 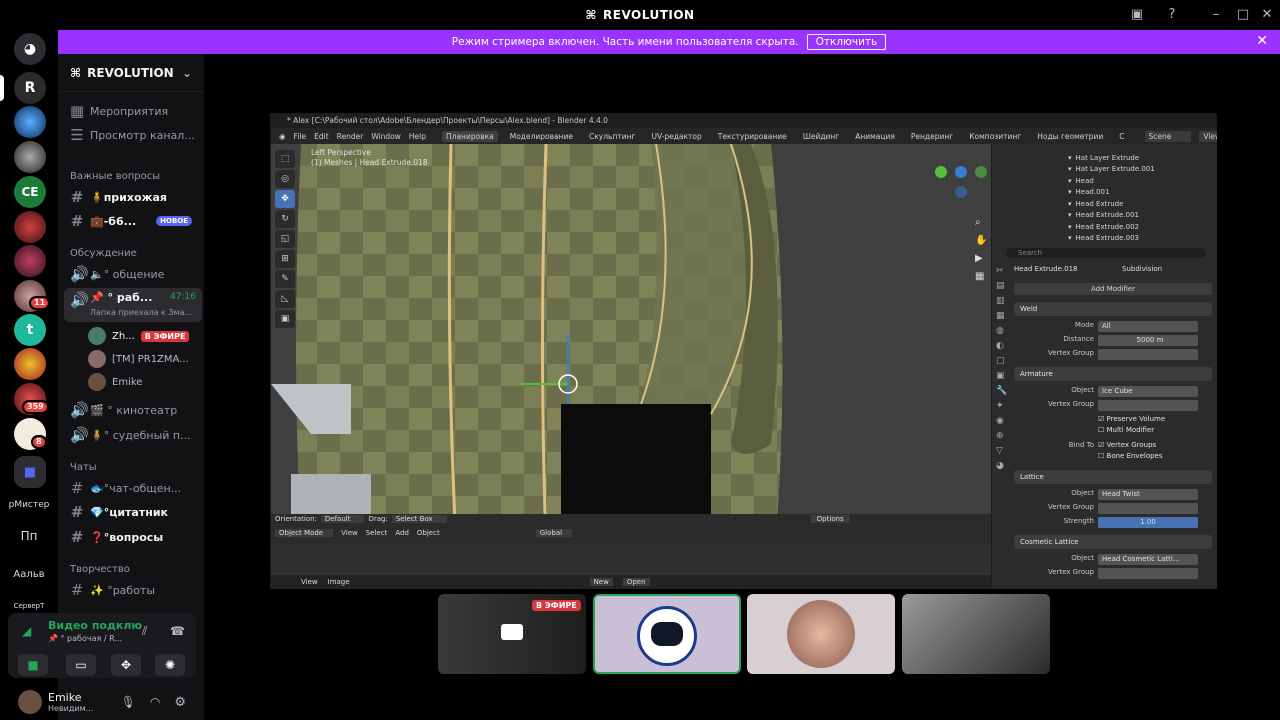 I want to click on outliner-item: ▾ Hat Layer Extrude.001, so click(x=1104, y=170).